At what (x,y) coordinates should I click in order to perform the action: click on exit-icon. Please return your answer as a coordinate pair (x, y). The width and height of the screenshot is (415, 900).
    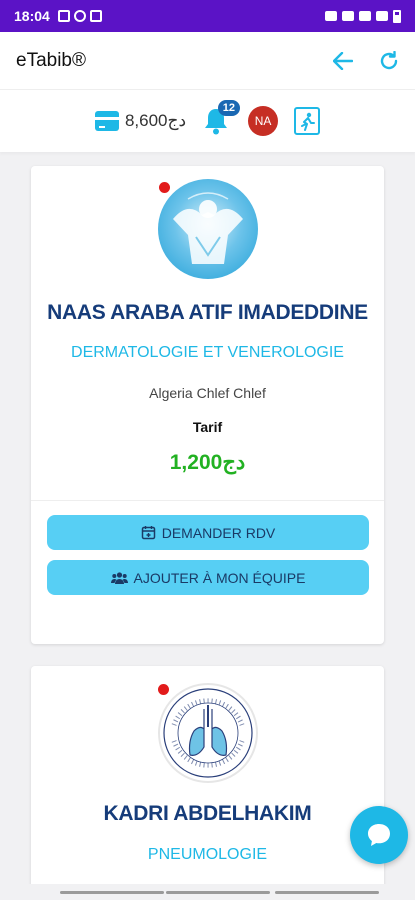
    Looking at the image, I should click on (307, 121).